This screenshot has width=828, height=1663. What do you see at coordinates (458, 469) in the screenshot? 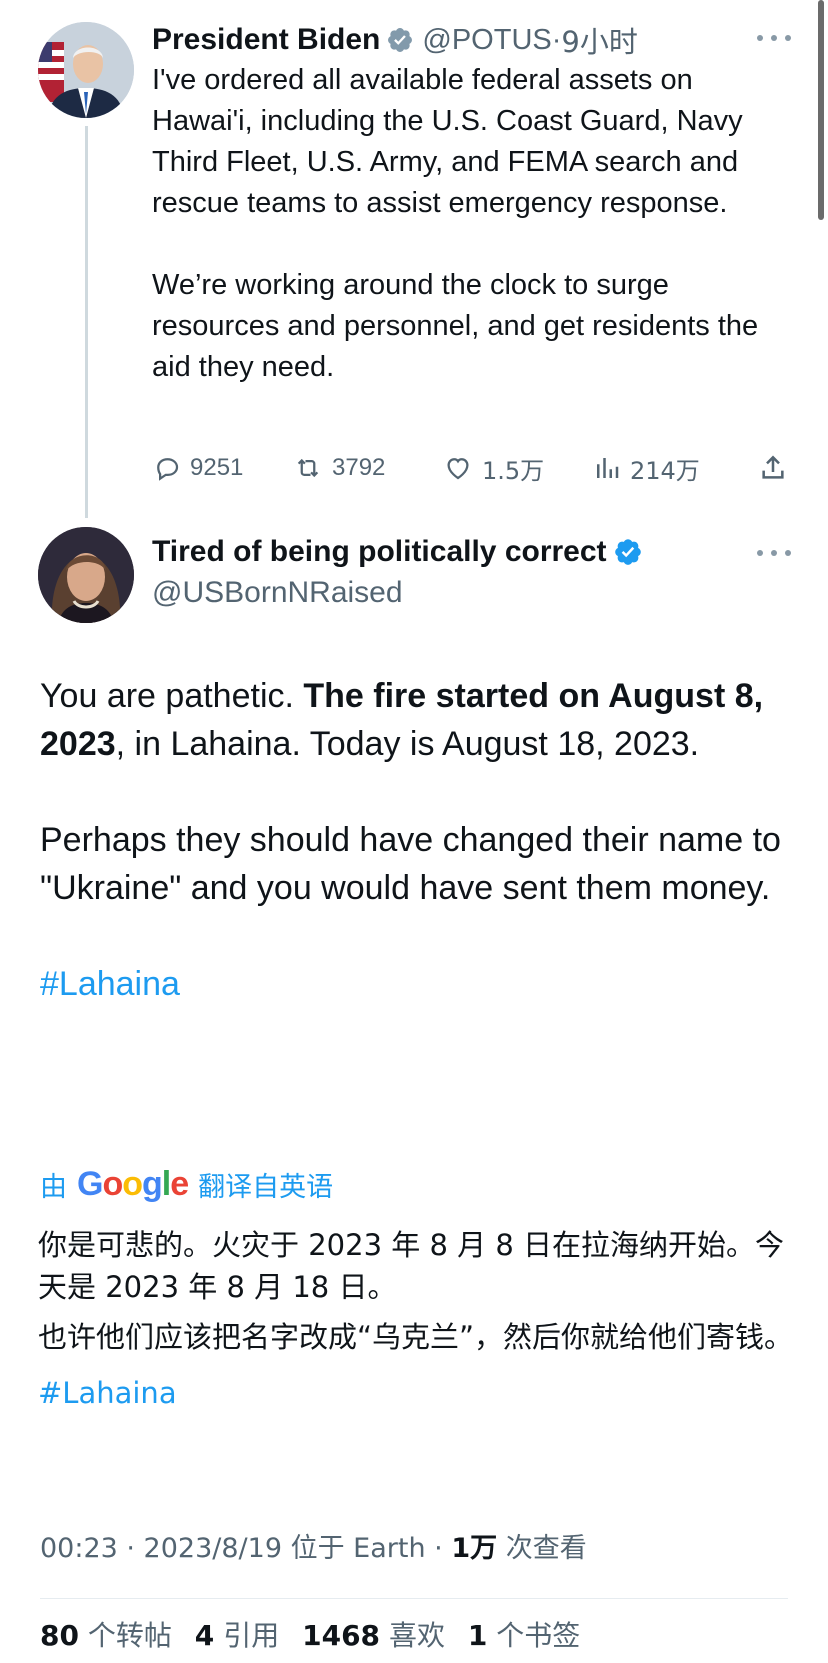
I see `heart-icon` at bounding box center [458, 469].